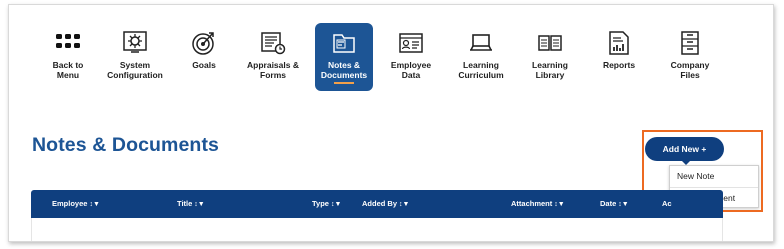 This screenshot has height=249, width=784. Describe the element at coordinates (411, 57) in the screenshot. I see `nav-employee-data: Employee Data` at that location.